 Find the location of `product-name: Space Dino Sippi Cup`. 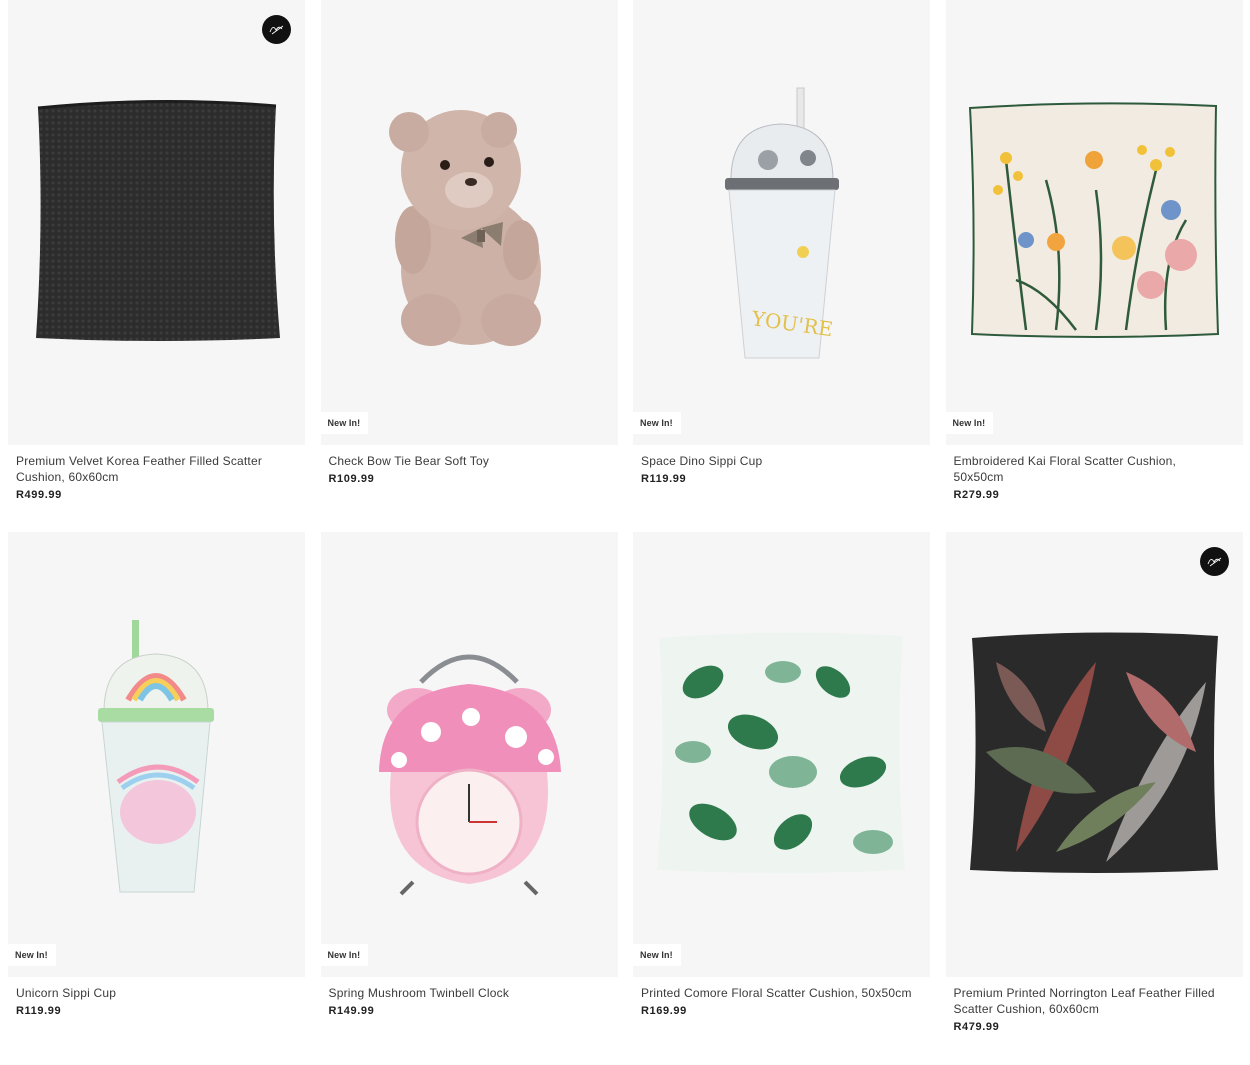

product-name: Space Dino Sippi Cup is located at coordinates (781, 457).